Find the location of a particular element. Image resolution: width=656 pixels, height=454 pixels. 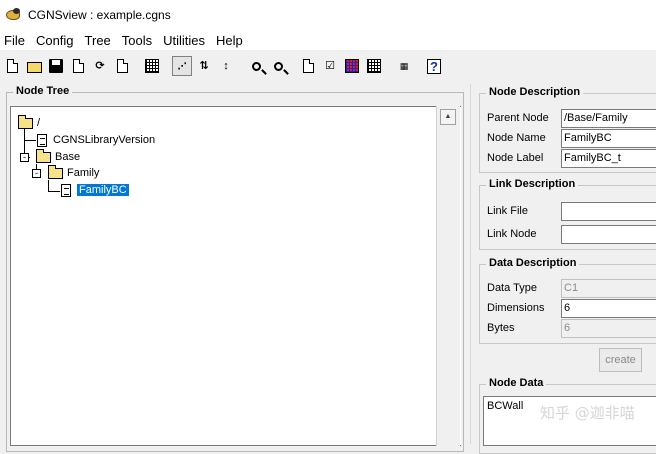

magnifier-icon is located at coordinates (256, 66).